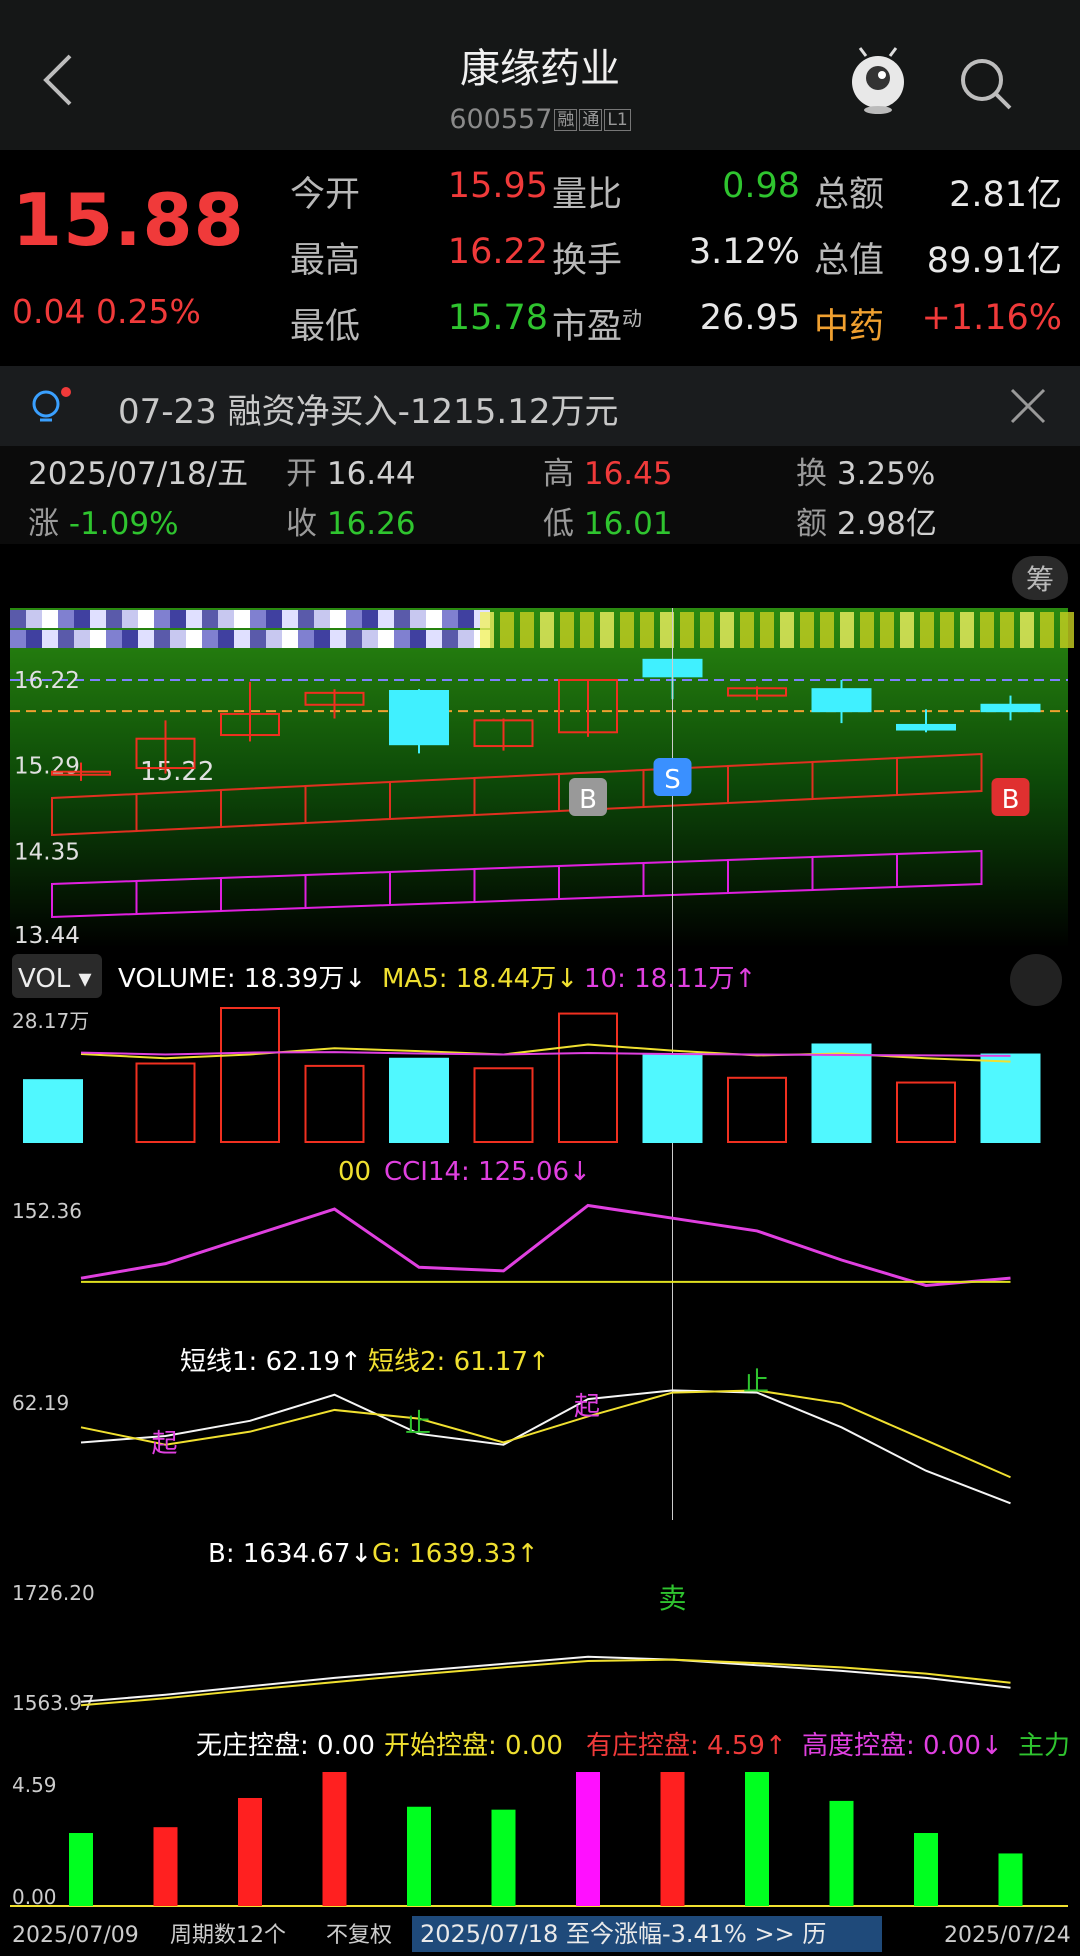 Image resolution: width=1080 pixels, height=1956 pixels. I want to click on quote-value: 15.95, so click(497, 186).